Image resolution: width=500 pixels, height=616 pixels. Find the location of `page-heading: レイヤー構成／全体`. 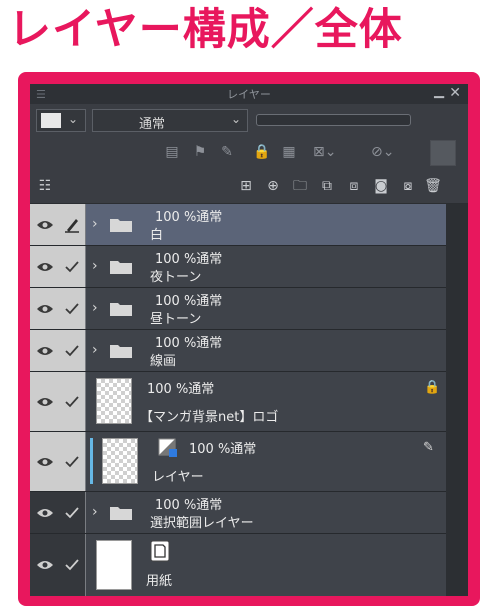

page-heading: レイヤー構成／全体 is located at coordinates (205, 30).